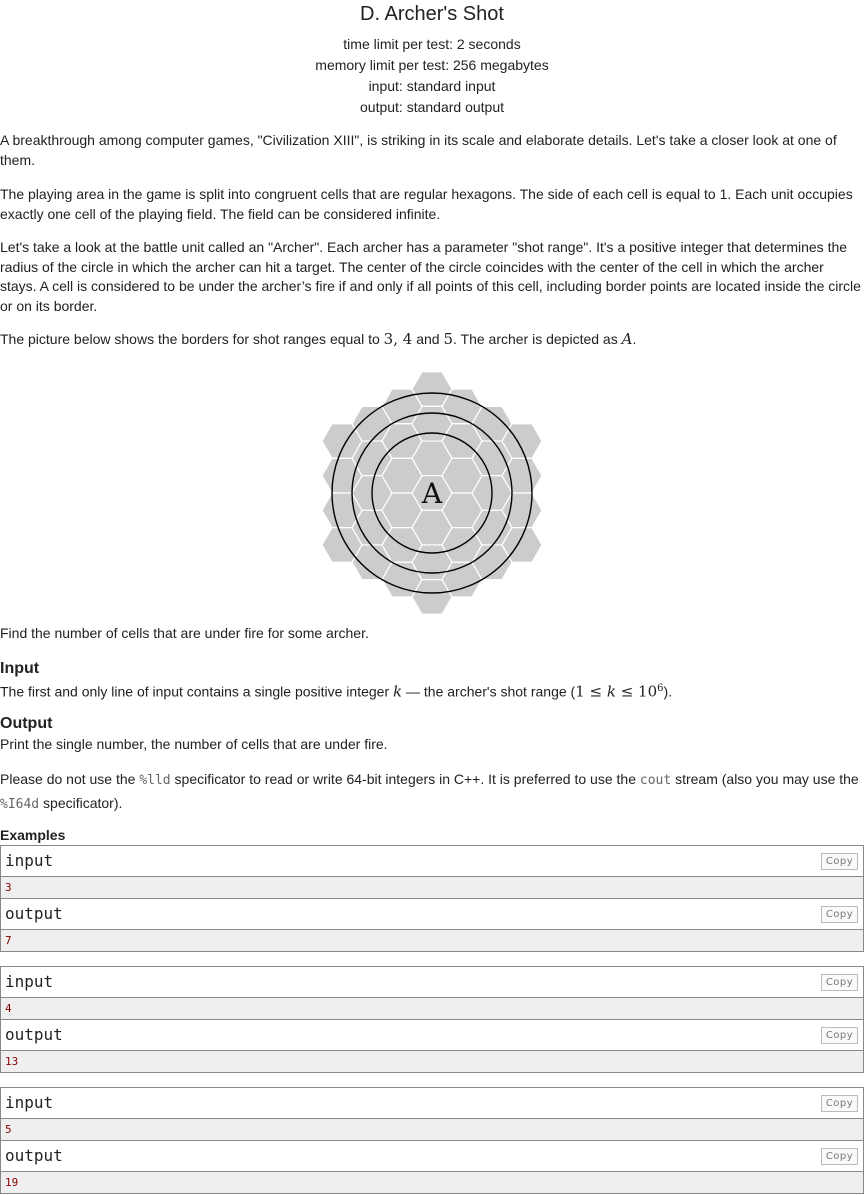  I want to click on p4-value-4: 4, so click(407, 339).